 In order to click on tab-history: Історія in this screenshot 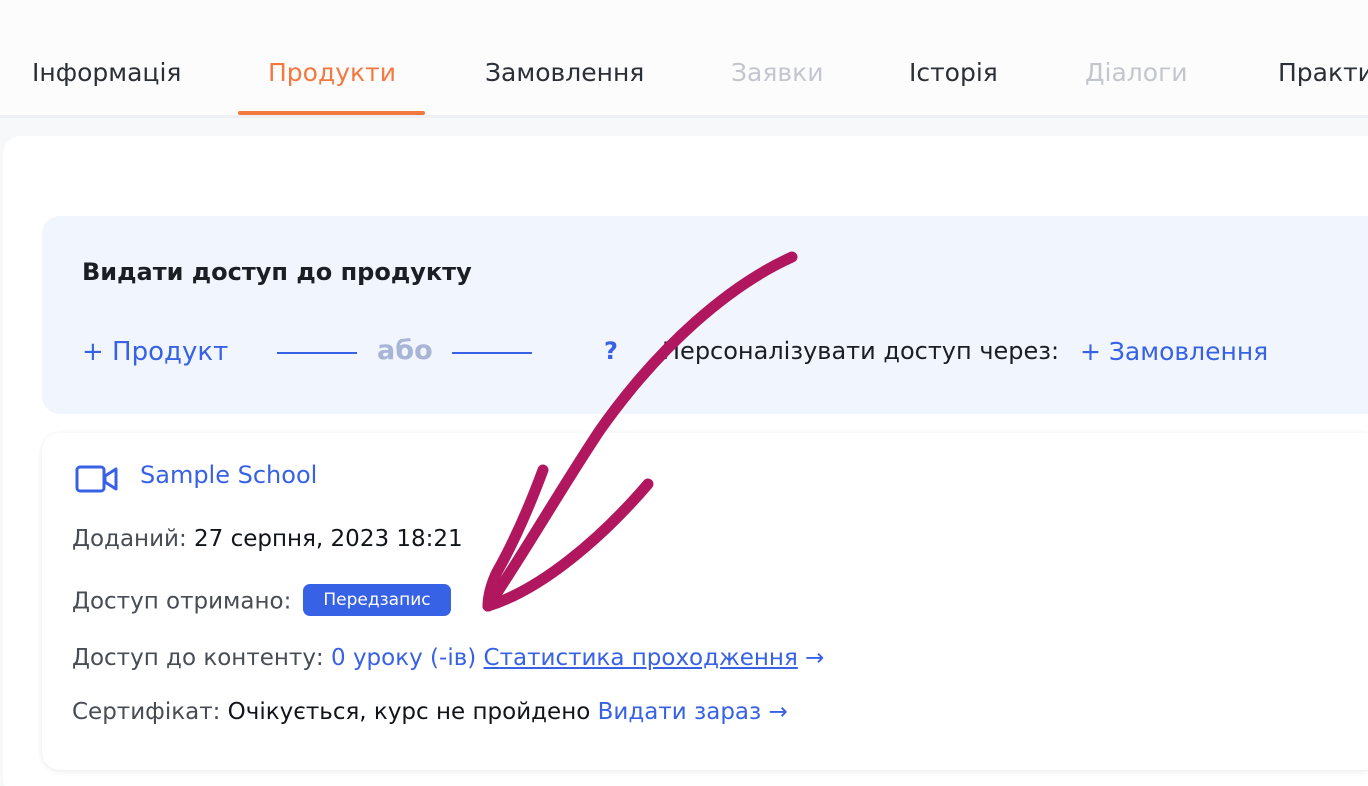, I will do `click(953, 73)`.